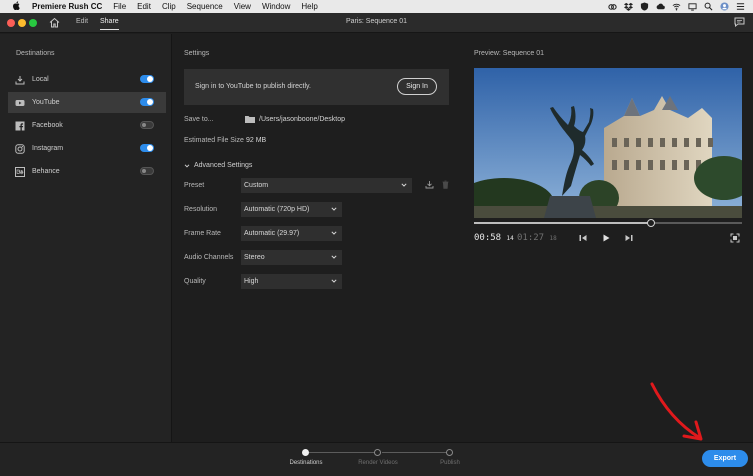 The width and height of the screenshot is (753, 476). I want to click on creative-cloud-icon, so click(612, 6).